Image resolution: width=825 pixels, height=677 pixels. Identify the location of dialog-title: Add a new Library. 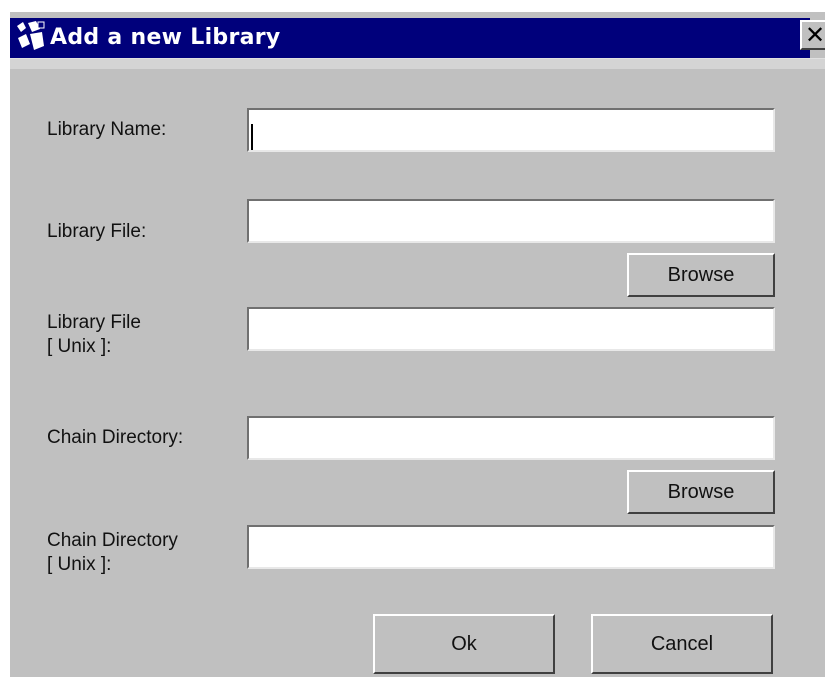
(165, 37).